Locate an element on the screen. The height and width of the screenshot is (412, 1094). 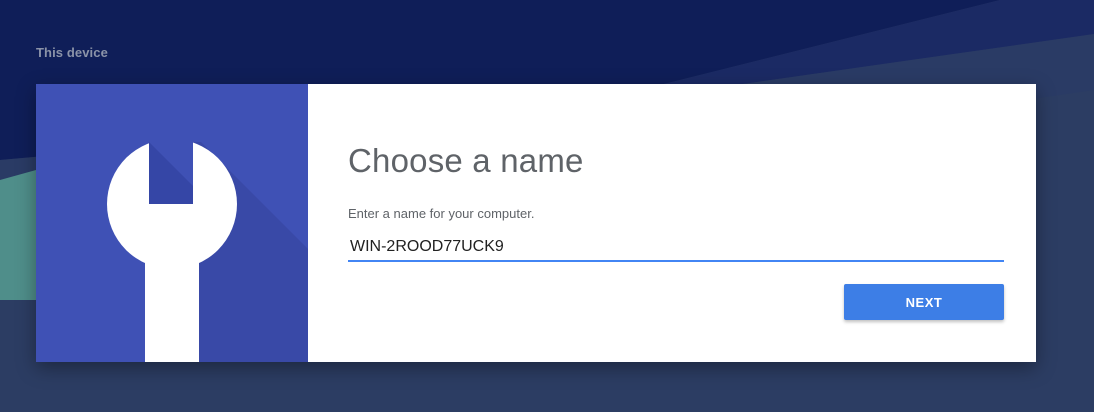
next-button: NEXT is located at coordinates (924, 302).